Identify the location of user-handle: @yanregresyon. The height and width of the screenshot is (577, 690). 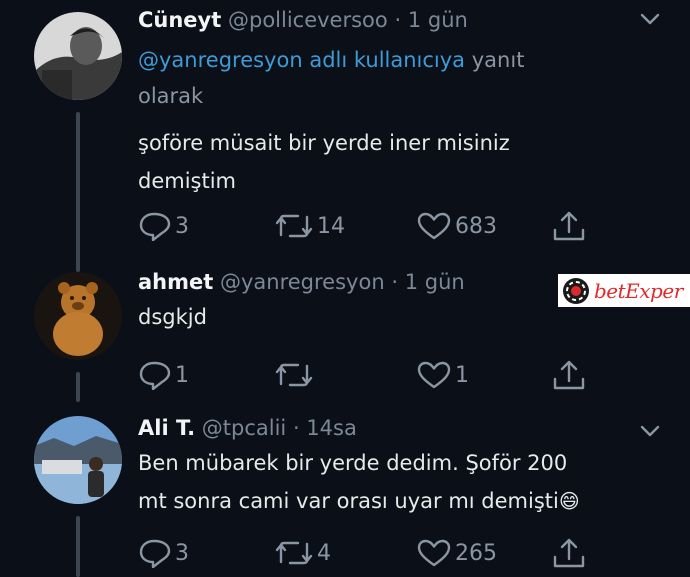
(302, 282).